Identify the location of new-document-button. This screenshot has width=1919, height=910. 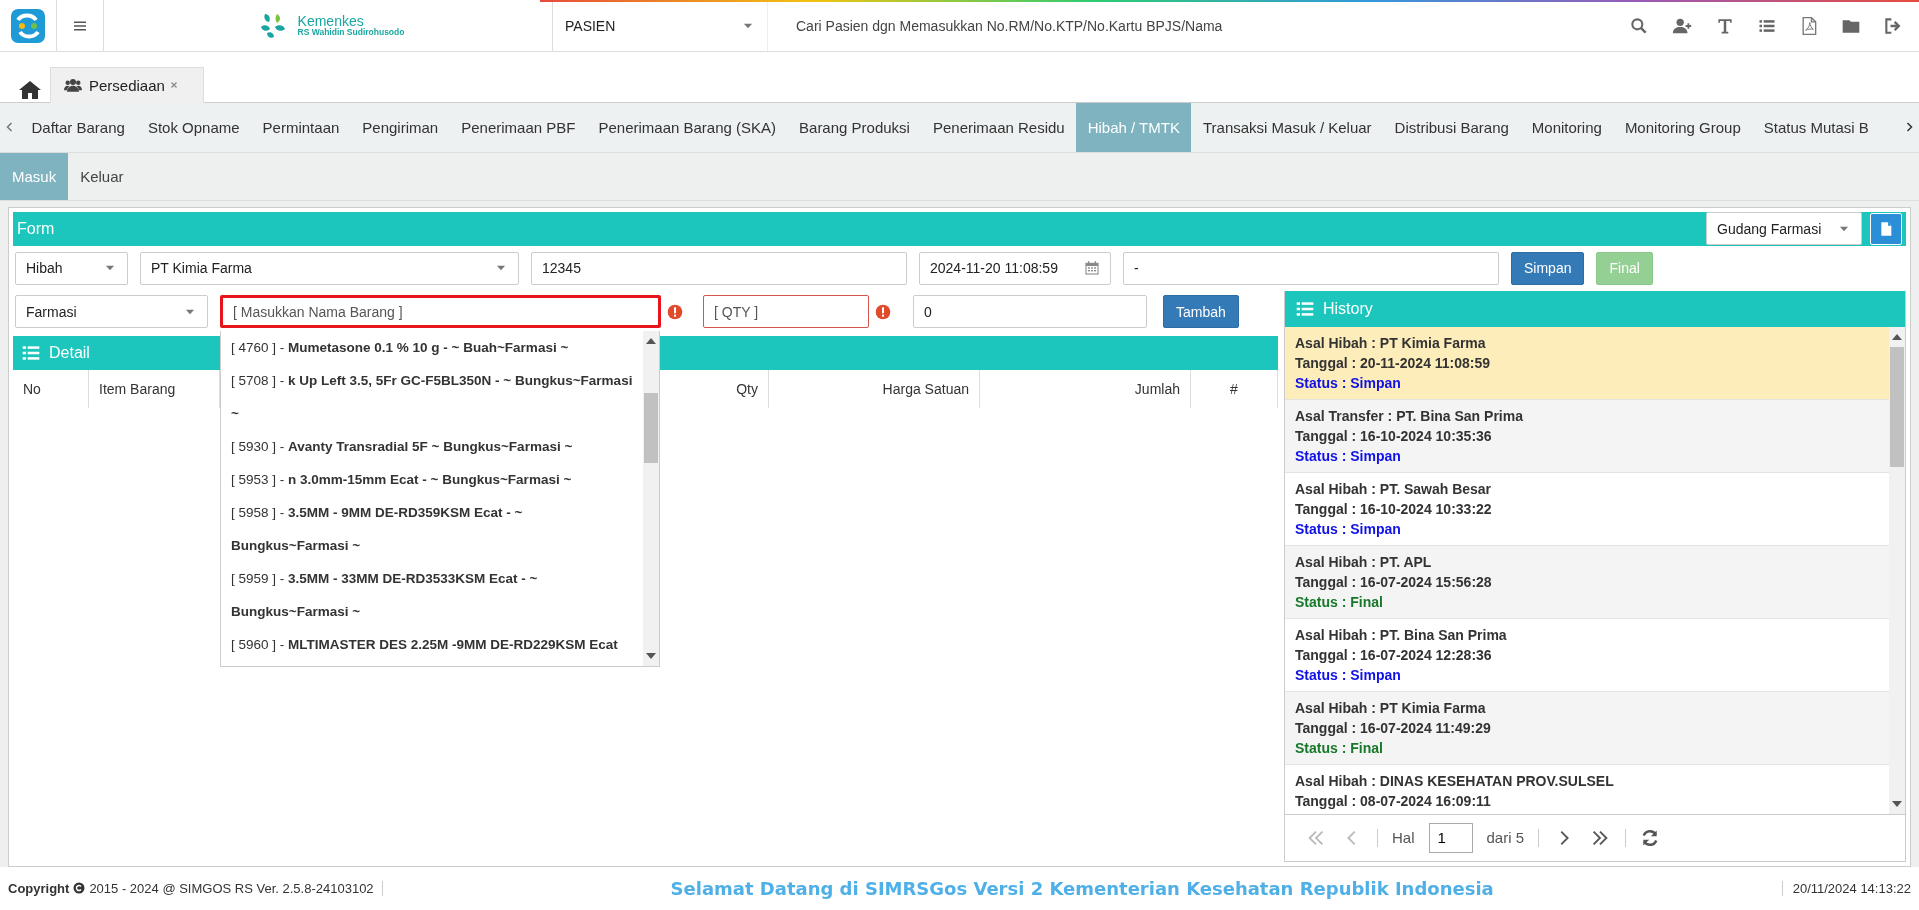
(1886, 228).